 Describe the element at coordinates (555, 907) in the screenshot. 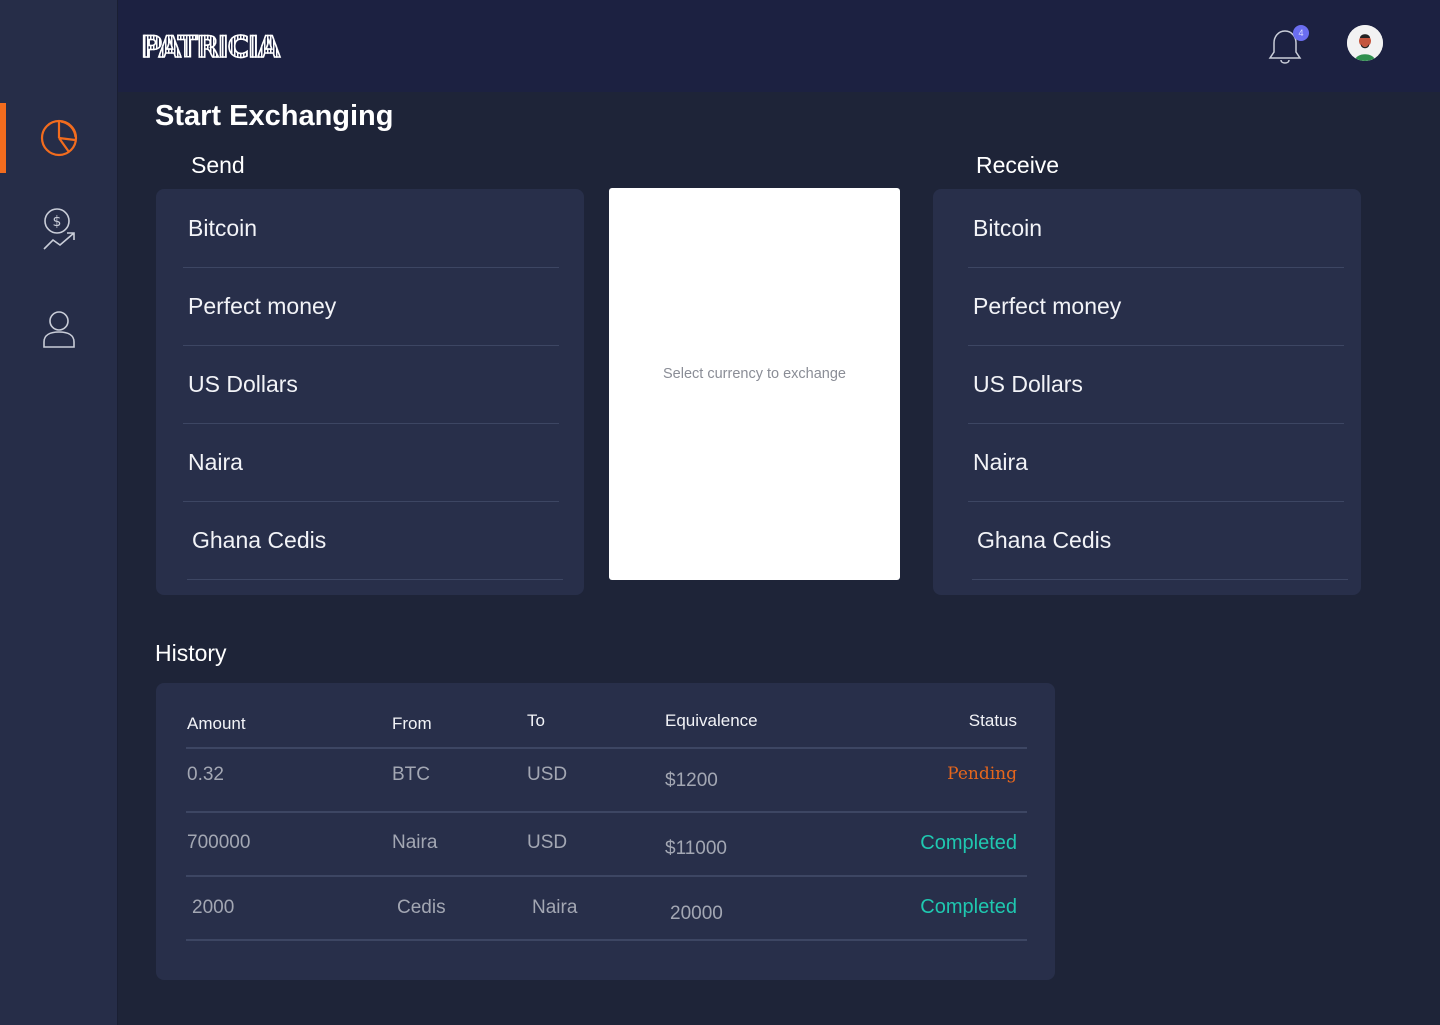

I see `cell-to: Naira` at that location.